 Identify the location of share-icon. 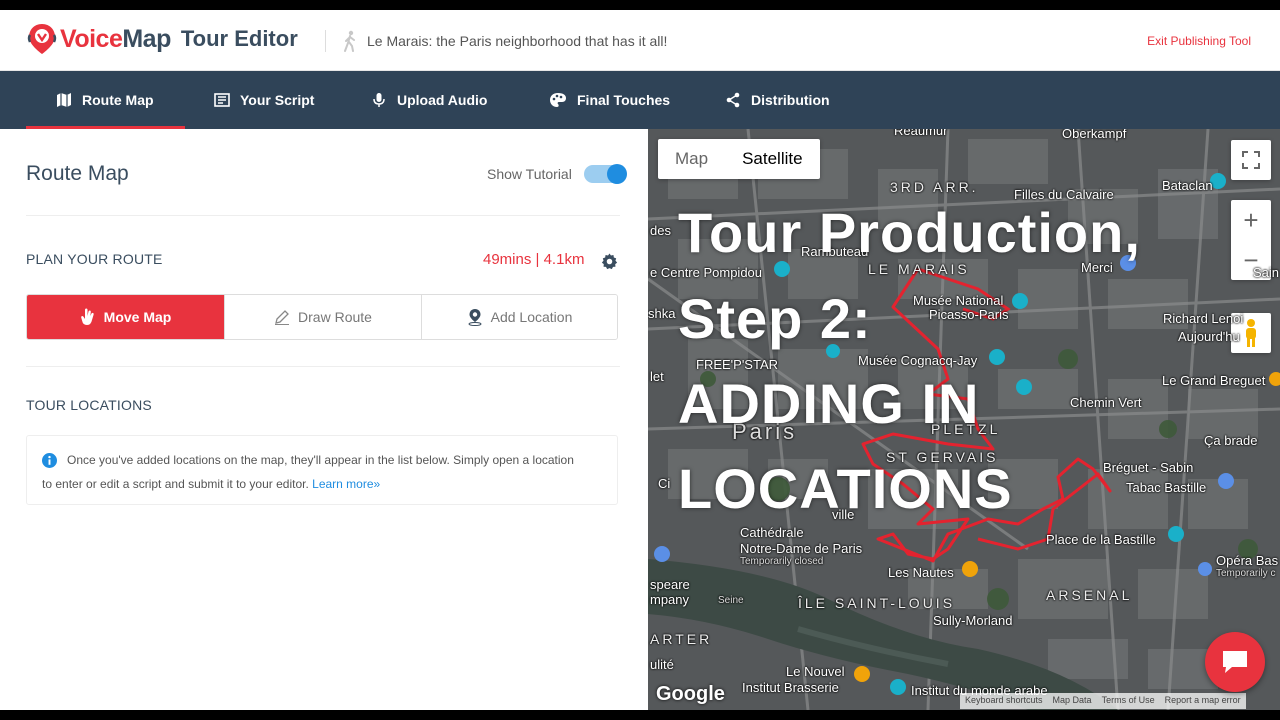
(733, 100).